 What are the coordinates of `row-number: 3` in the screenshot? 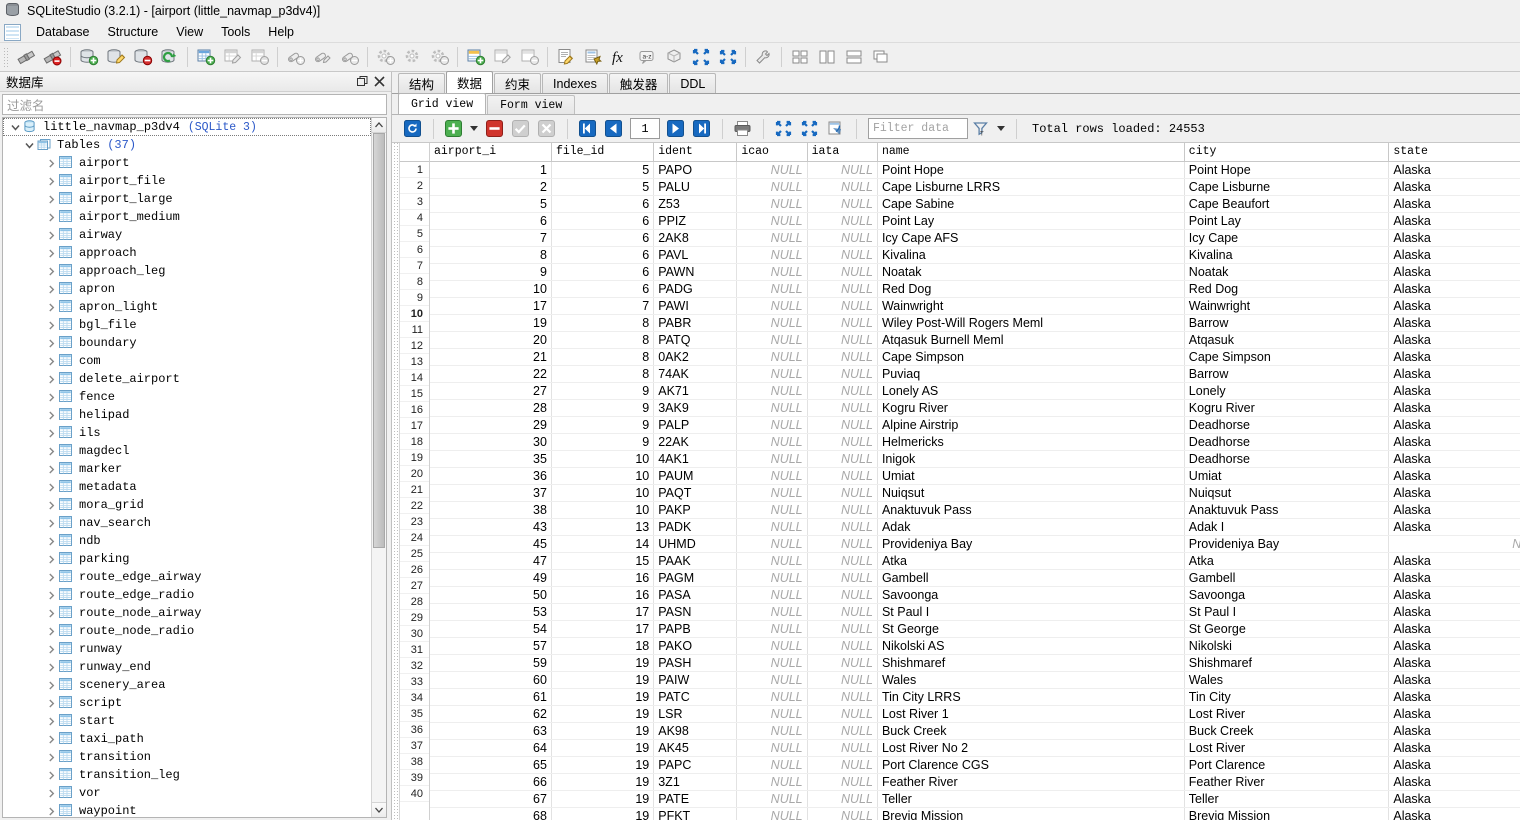 It's located at (414, 202).